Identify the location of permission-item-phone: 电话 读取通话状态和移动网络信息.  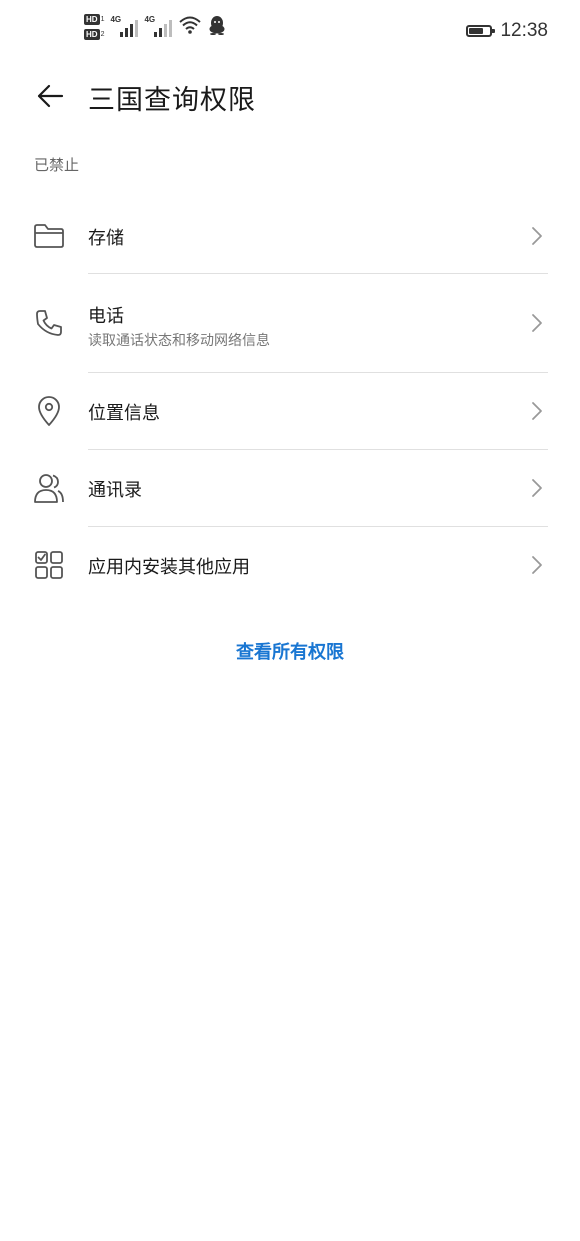
(290, 323).